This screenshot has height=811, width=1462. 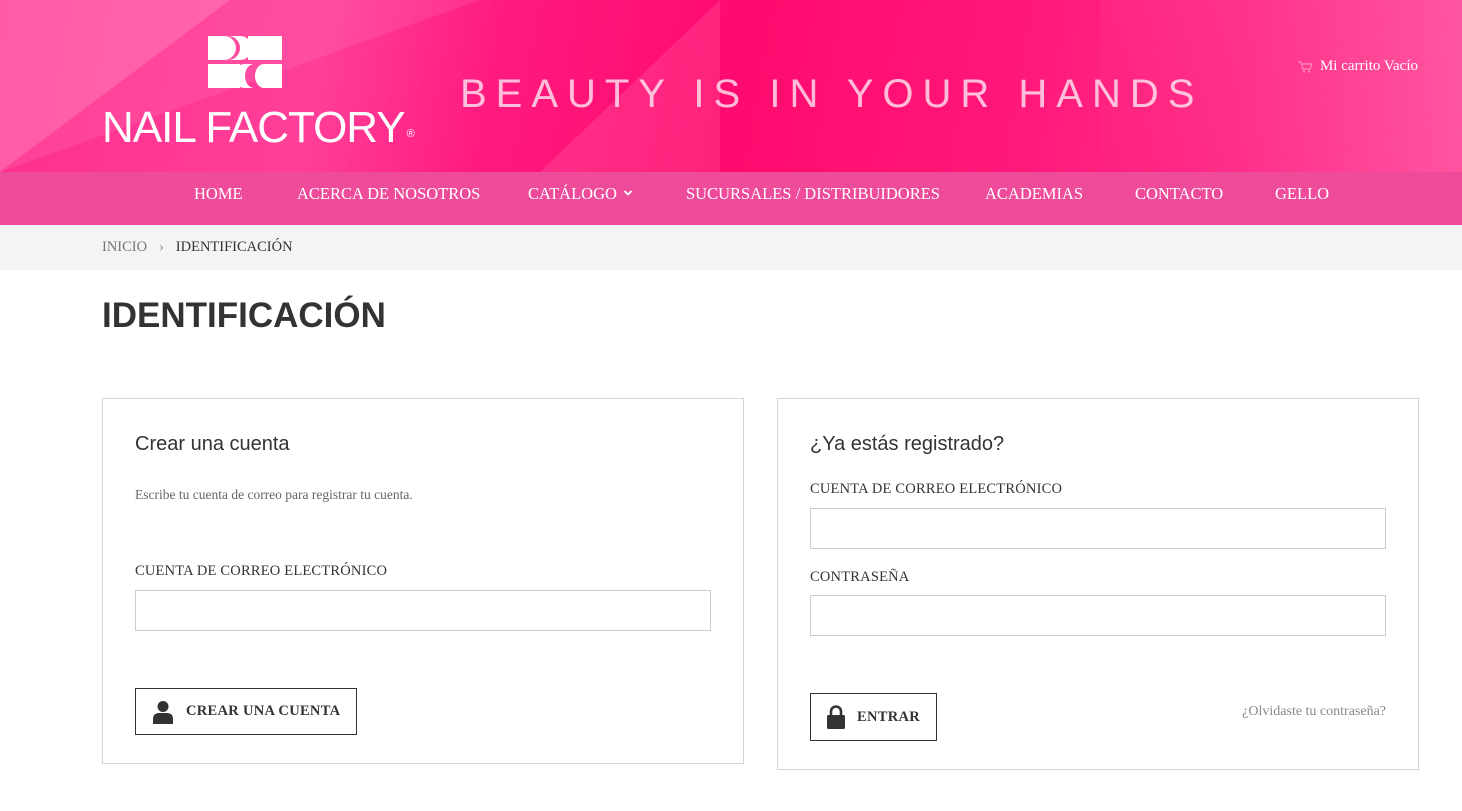 What do you see at coordinates (860, 577) in the screenshot?
I see `password-label: CONTRASEÑA` at bounding box center [860, 577].